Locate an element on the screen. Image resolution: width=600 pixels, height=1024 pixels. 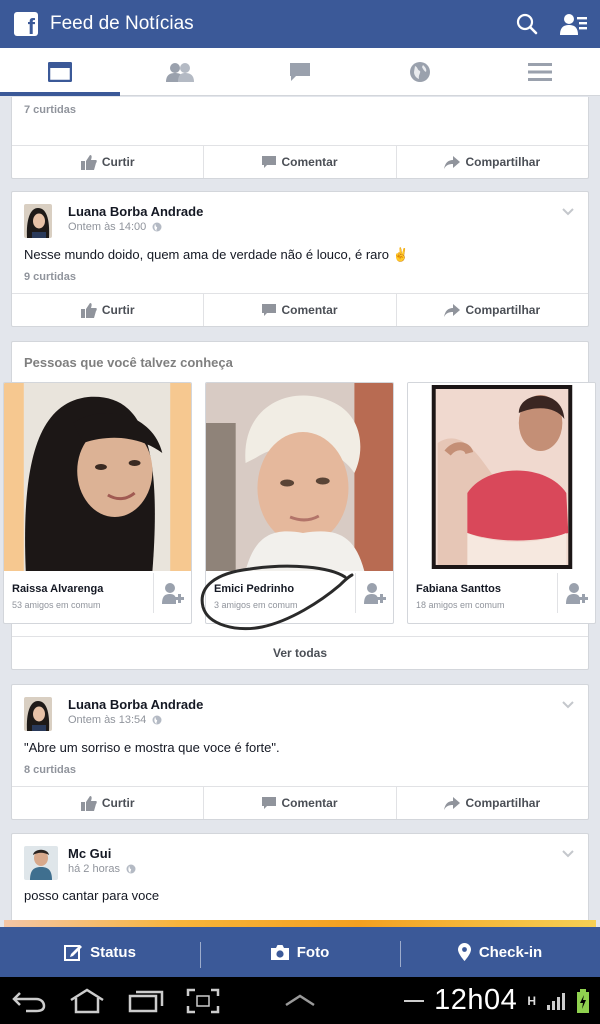
battery-charging-icon is located at coordinates (583, 1000).